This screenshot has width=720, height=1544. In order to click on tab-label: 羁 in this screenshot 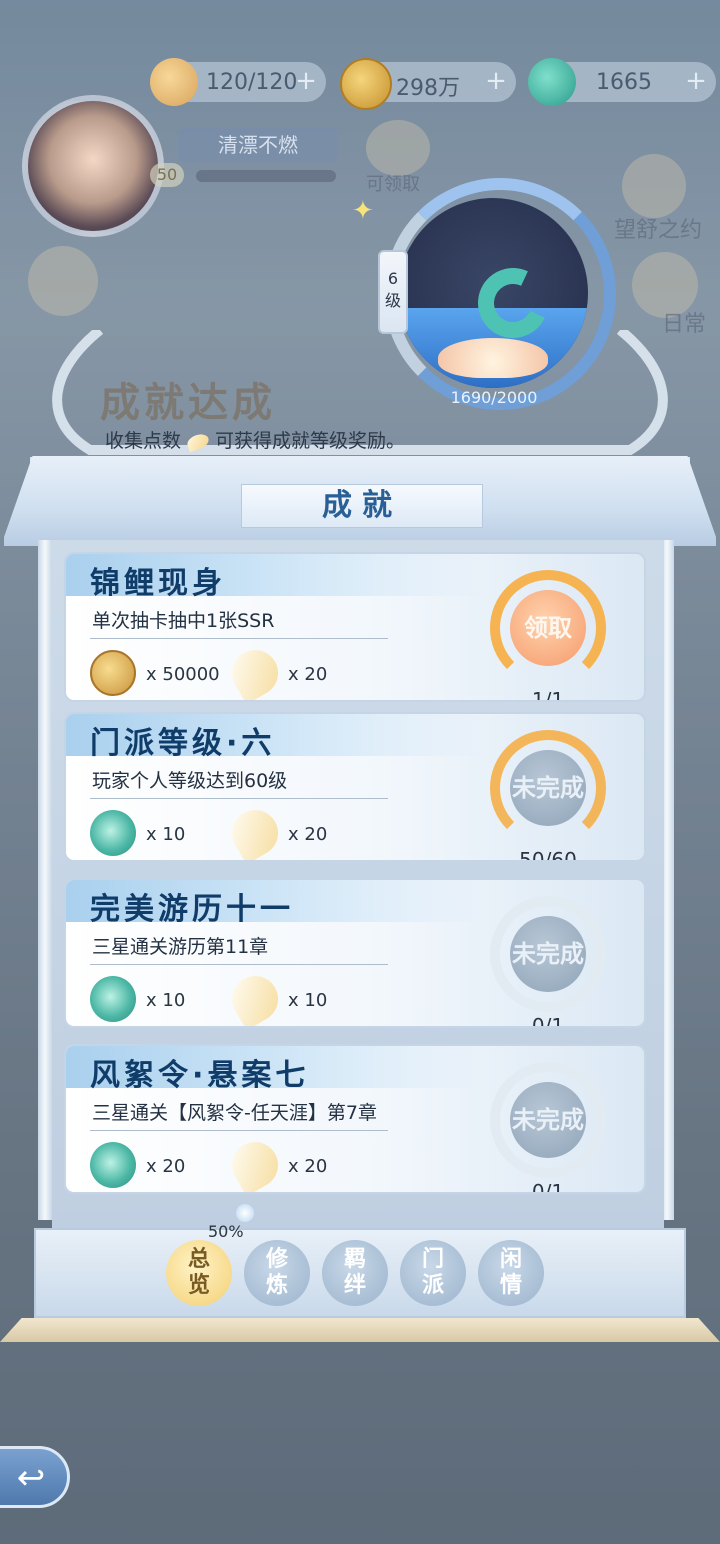, I will do `click(354, 1259)`.